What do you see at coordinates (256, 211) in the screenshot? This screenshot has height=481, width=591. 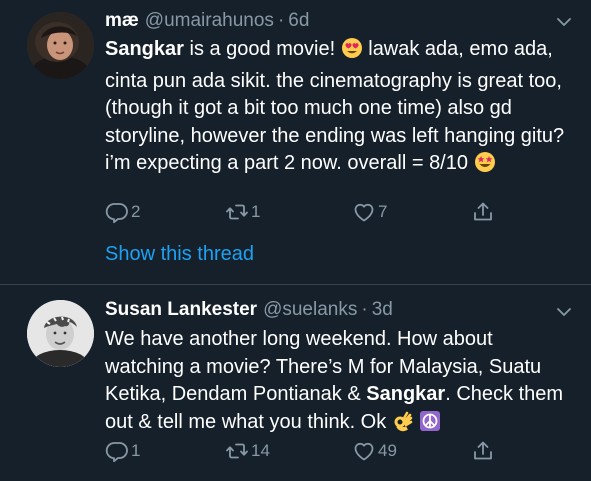 I see `retweet-count: 1` at bounding box center [256, 211].